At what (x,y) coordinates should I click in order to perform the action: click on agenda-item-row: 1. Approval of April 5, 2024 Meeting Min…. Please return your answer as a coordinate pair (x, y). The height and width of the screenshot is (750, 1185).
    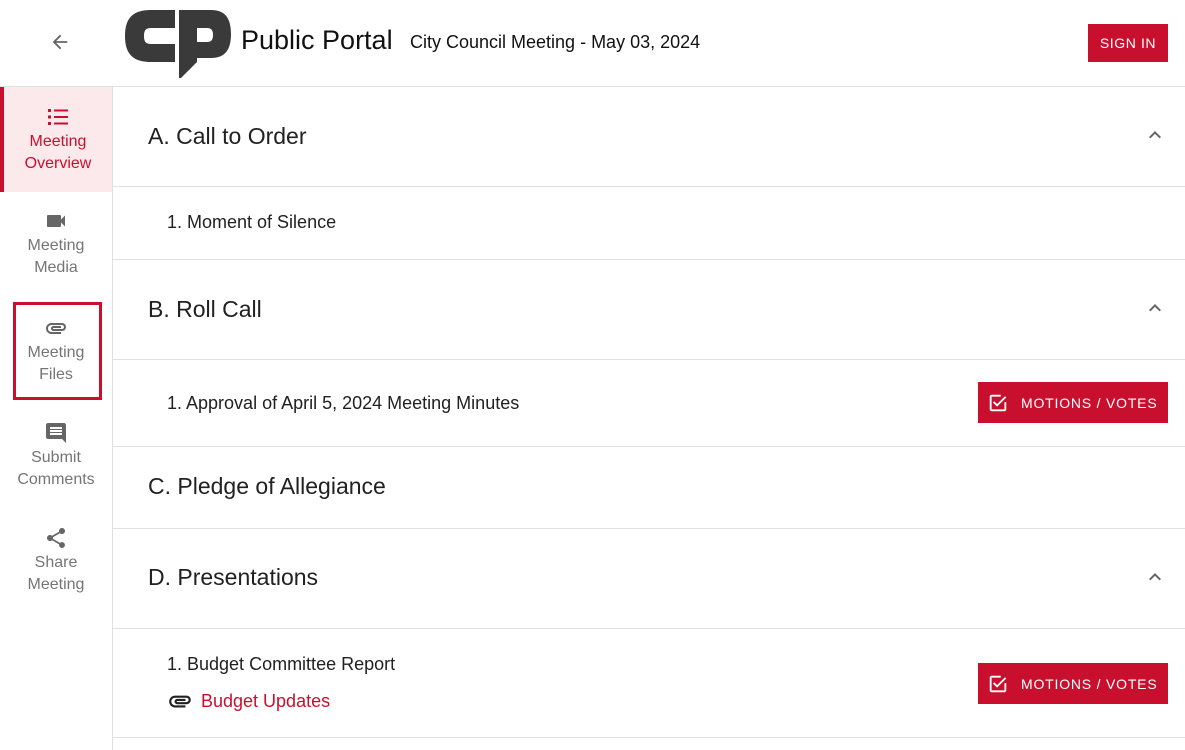
    Looking at the image, I should click on (649, 403).